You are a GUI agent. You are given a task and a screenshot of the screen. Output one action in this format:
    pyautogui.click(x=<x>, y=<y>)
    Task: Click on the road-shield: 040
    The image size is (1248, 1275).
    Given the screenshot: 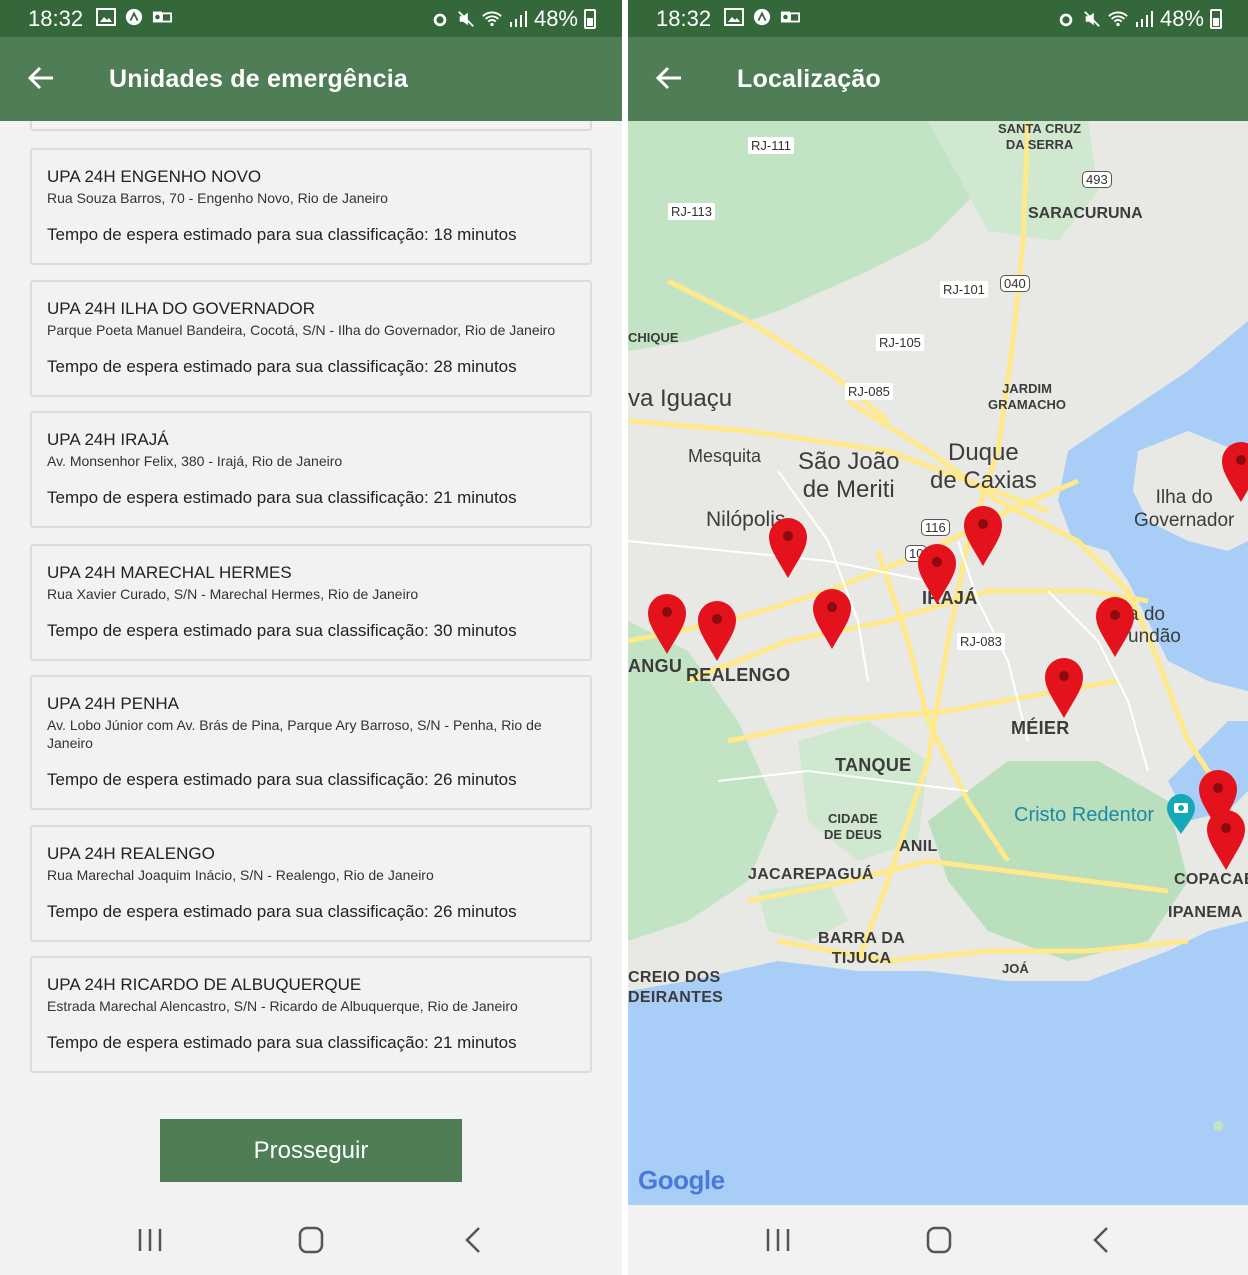 What is the action you would take?
    pyautogui.click(x=1015, y=283)
    